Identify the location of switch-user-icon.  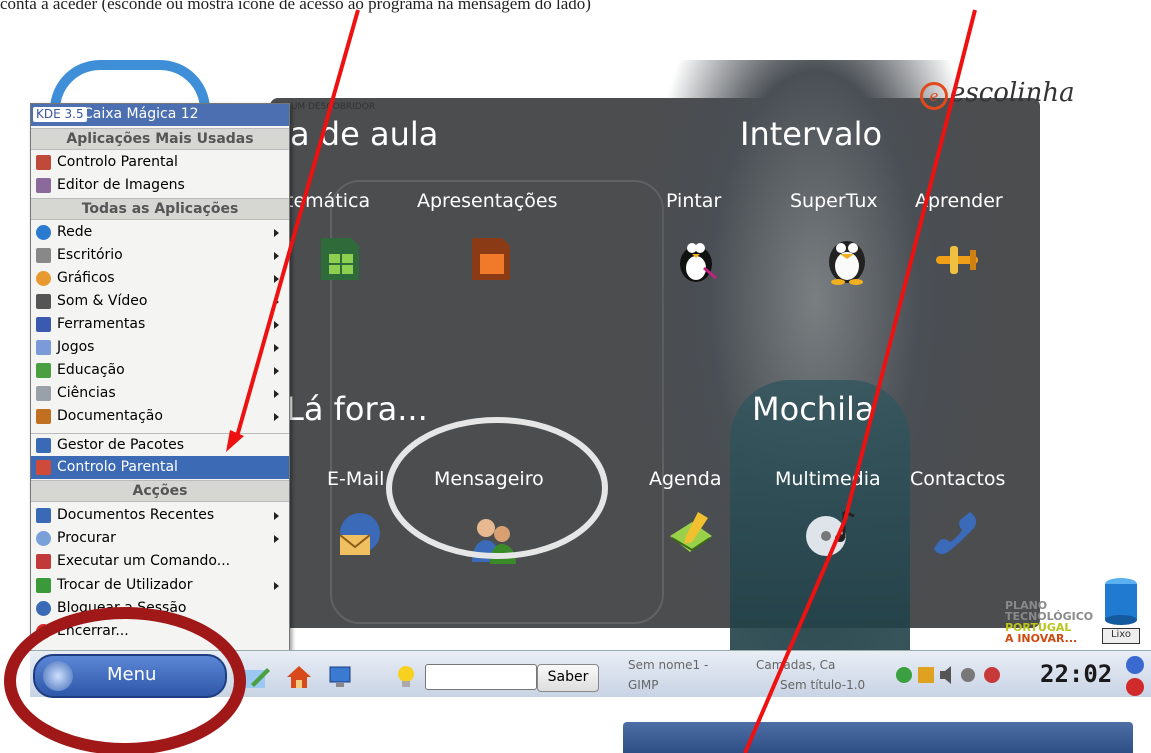
(43, 585).